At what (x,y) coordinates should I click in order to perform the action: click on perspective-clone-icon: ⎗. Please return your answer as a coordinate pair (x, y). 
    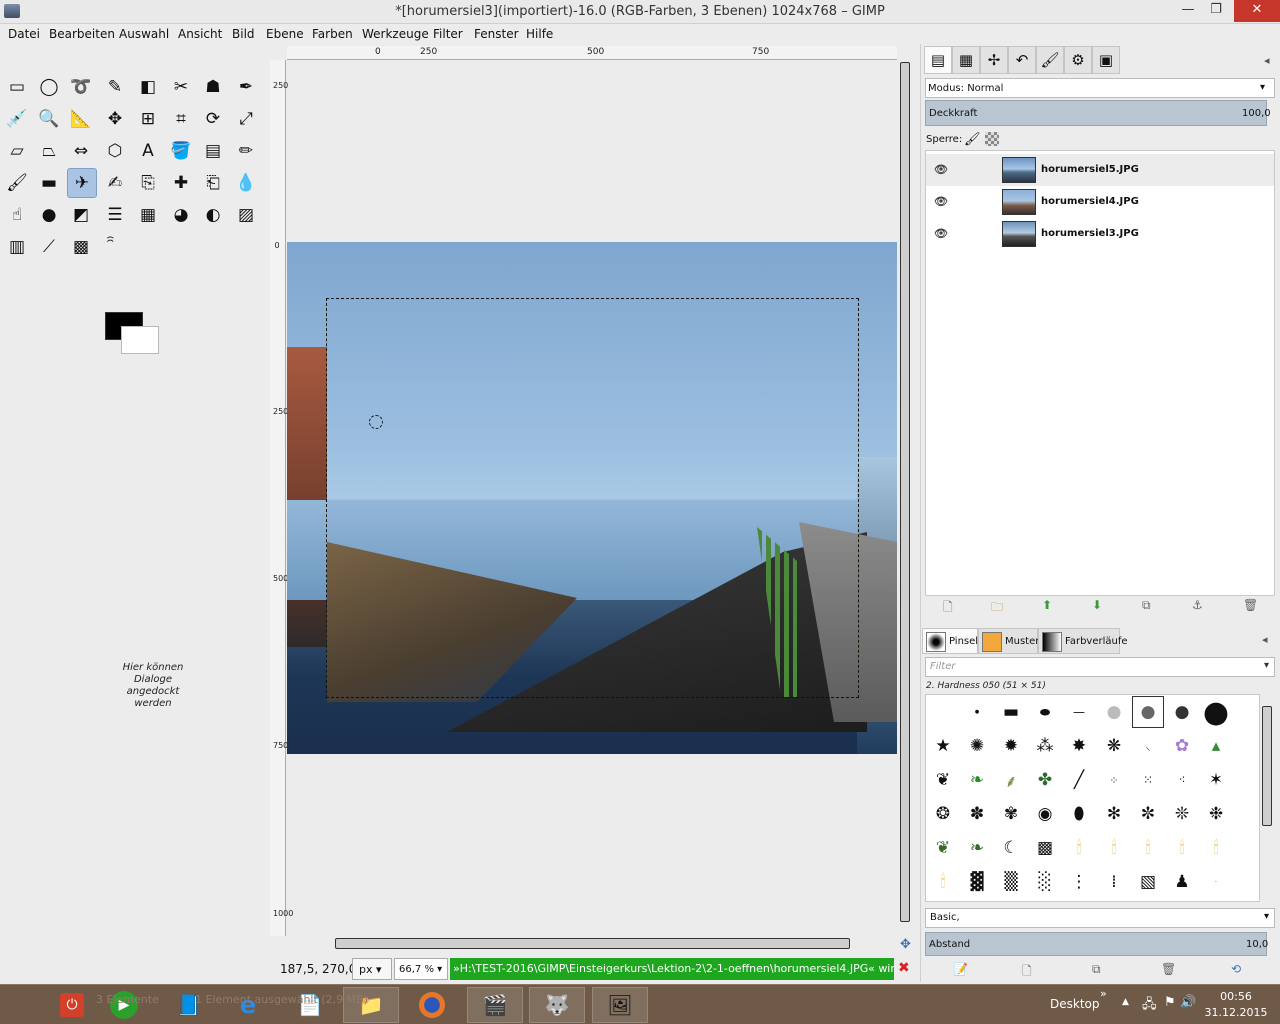
    Looking at the image, I should click on (213, 183).